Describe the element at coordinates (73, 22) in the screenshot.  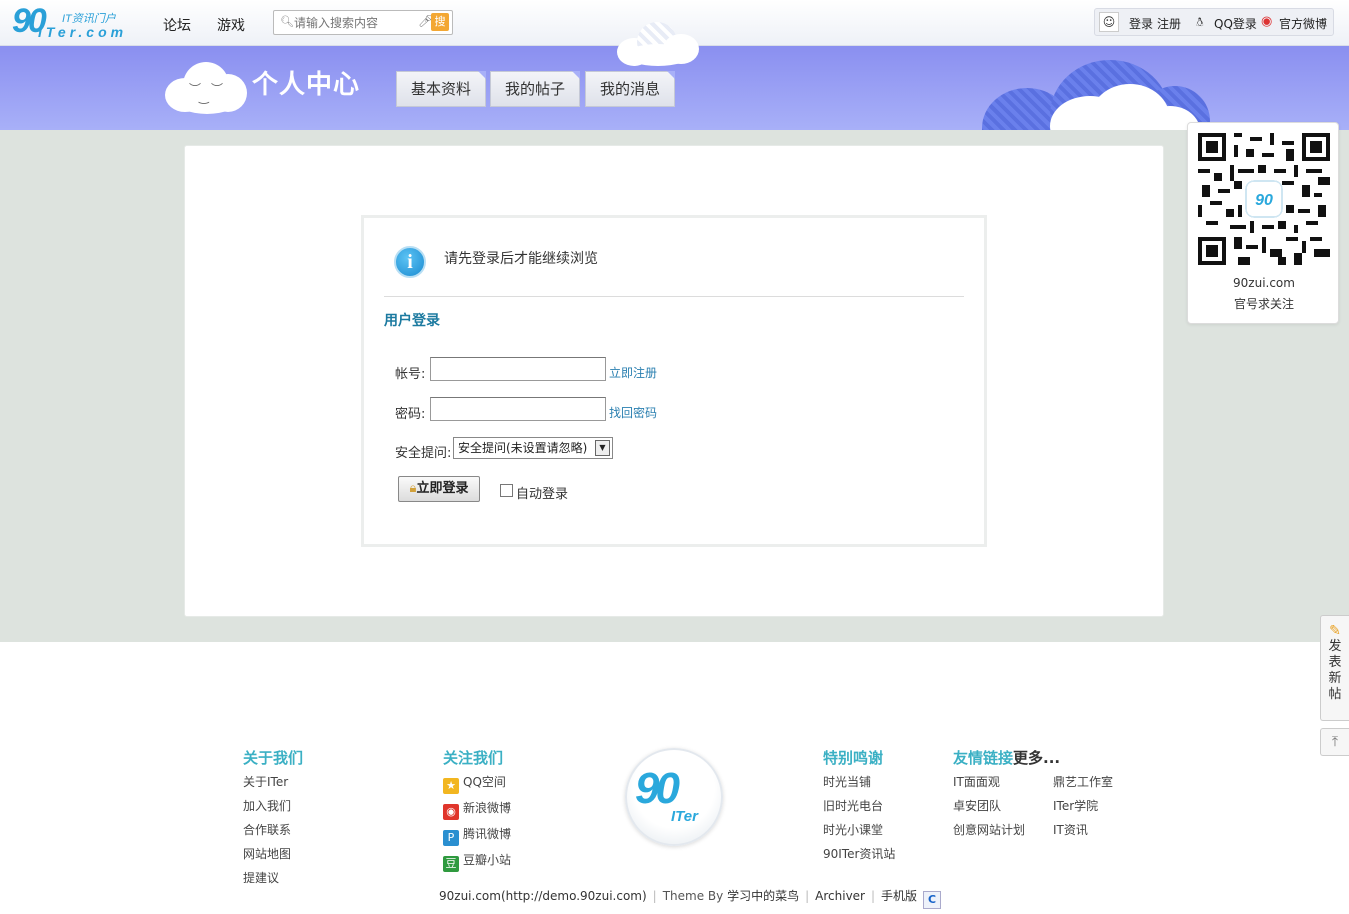
I see `site-logo: 90 IT资讯门户 ITer.com` at that location.